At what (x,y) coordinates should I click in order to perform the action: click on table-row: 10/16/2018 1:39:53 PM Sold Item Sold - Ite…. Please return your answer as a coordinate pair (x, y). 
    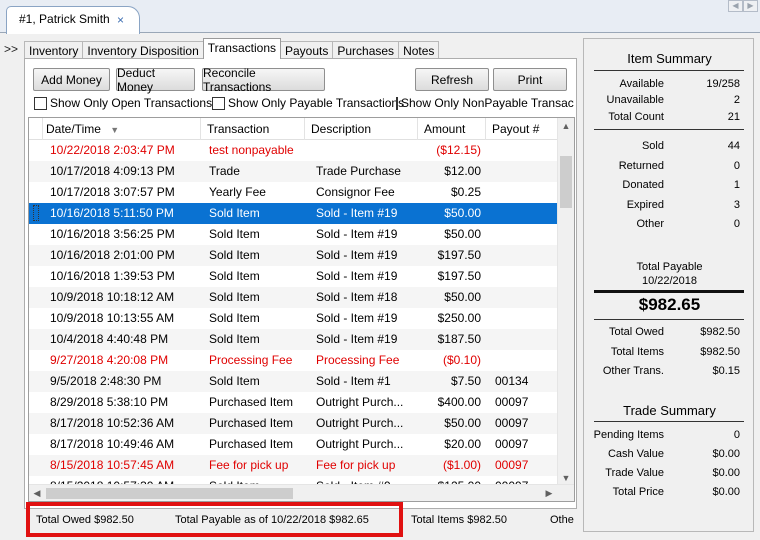
    Looking at the image, I should click on (293, 276).